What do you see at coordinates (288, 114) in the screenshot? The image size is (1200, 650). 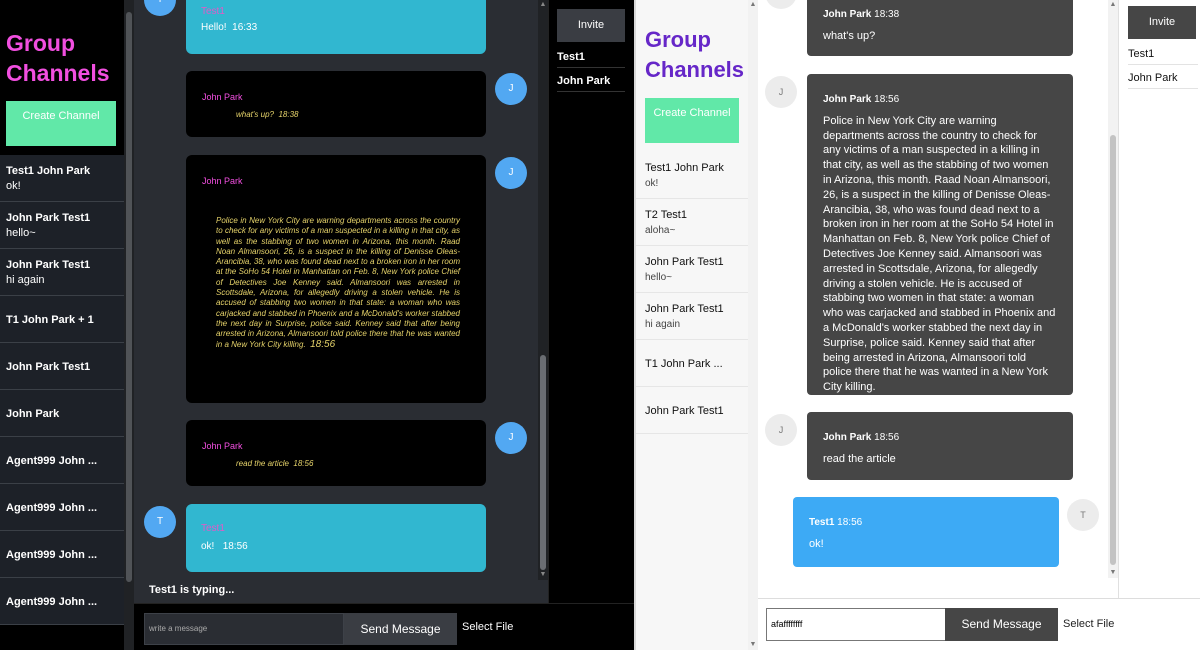 I see `message-time: 18:38` at bounding box center [288, 114].